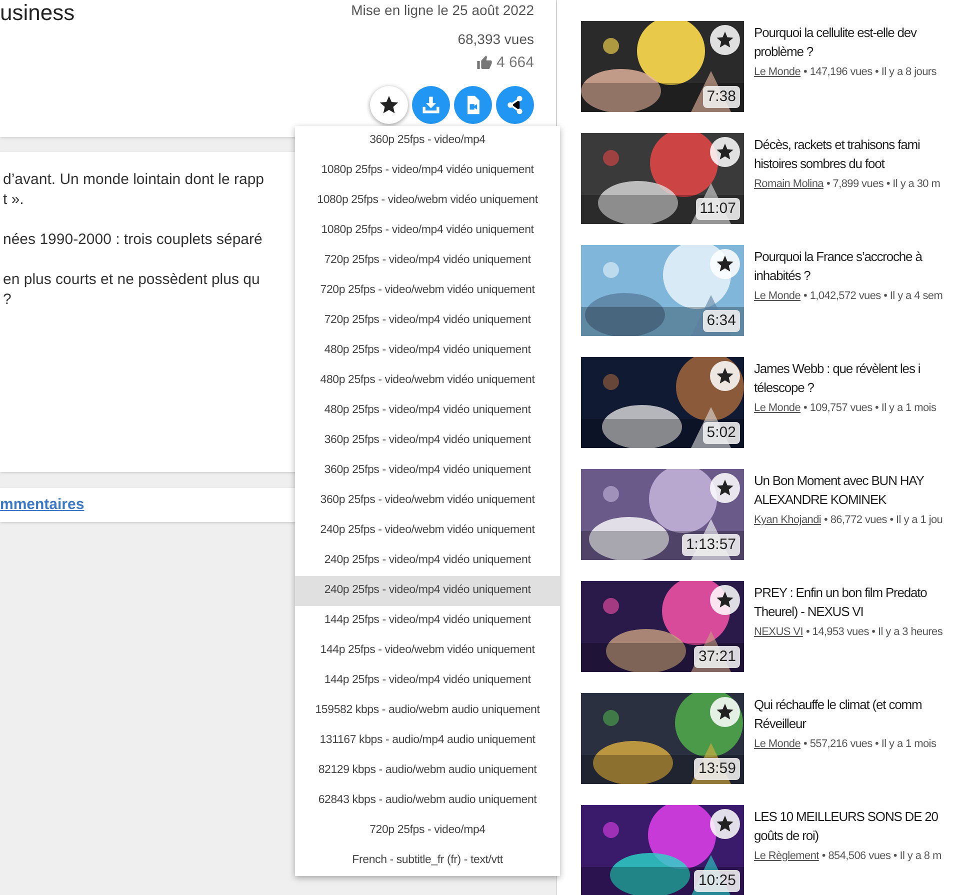 This screenshot has width=965, height=895. What do you see at coordinates (883, 520) in the screenshot?
I see `video-details: • 86,772 vues • Il y a 1 jou` at bounding box center [883, 520].